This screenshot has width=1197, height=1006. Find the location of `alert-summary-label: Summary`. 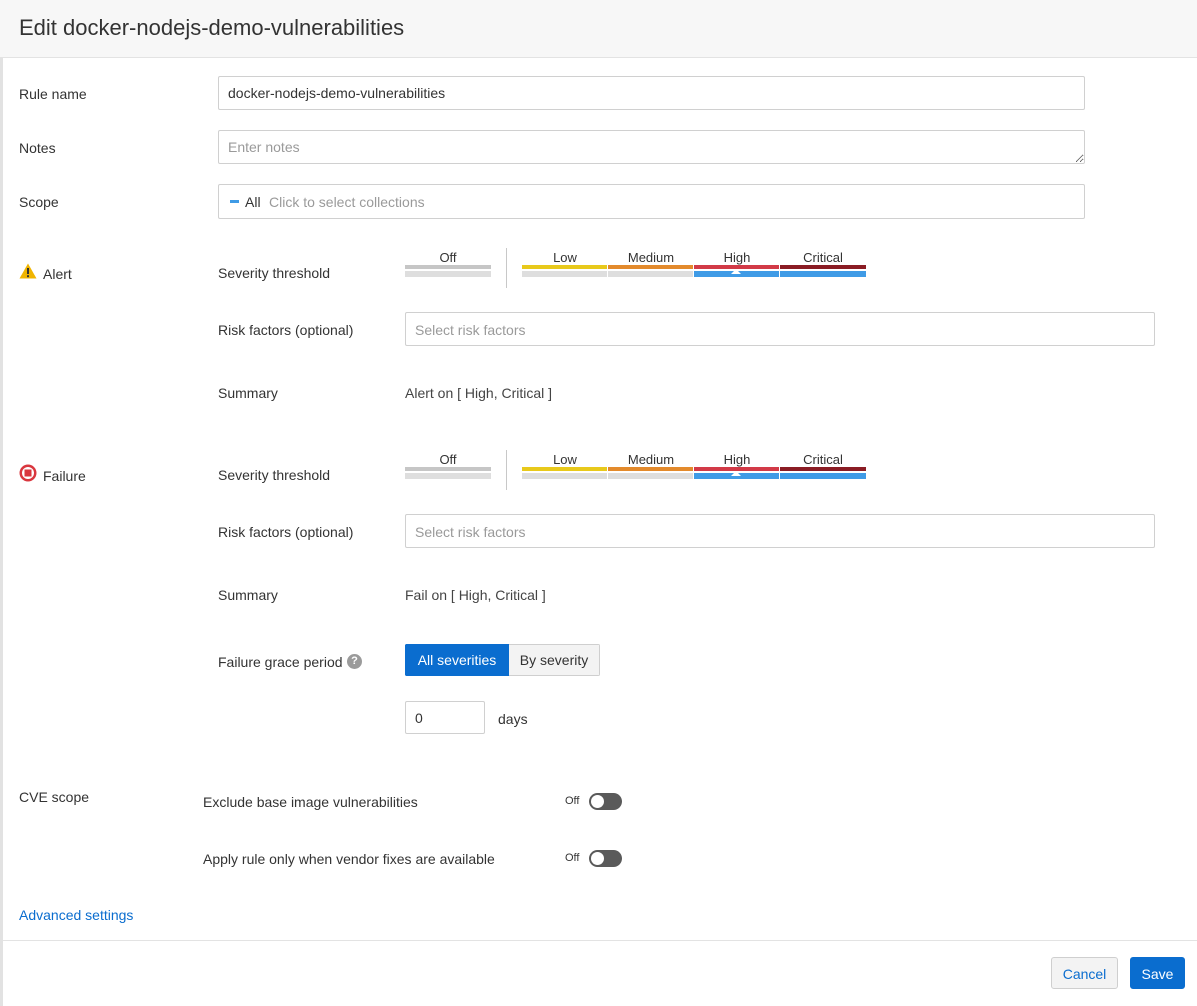

alert-summary-label: Summary is located at coordinates (248, 393).